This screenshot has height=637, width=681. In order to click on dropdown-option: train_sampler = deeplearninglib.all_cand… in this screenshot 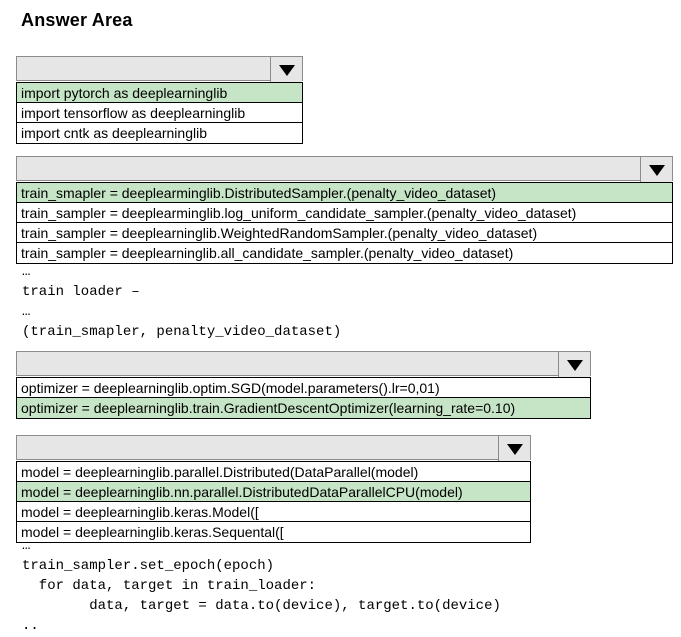, I will do `click(344, 253)`.